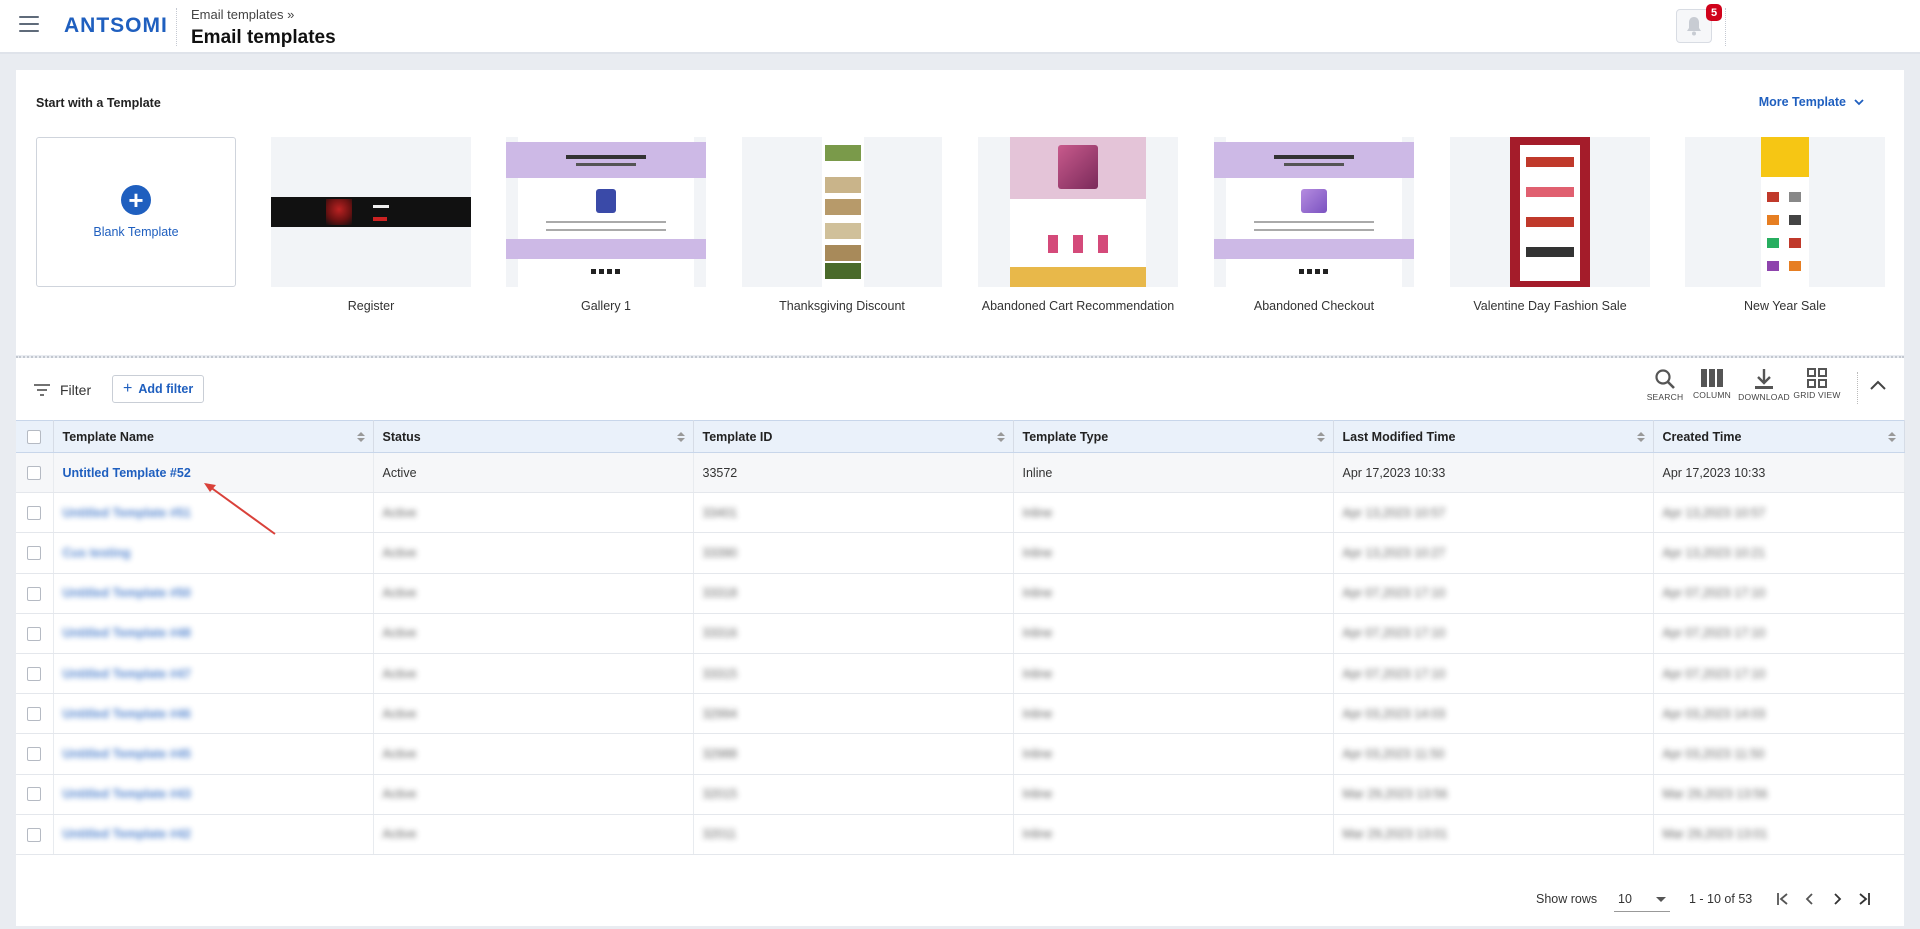 This screenshot has width=1920, height=929. Describe the element at coordinates (1810, 899) in the screenshot. I see `prev-page-button` at that location.